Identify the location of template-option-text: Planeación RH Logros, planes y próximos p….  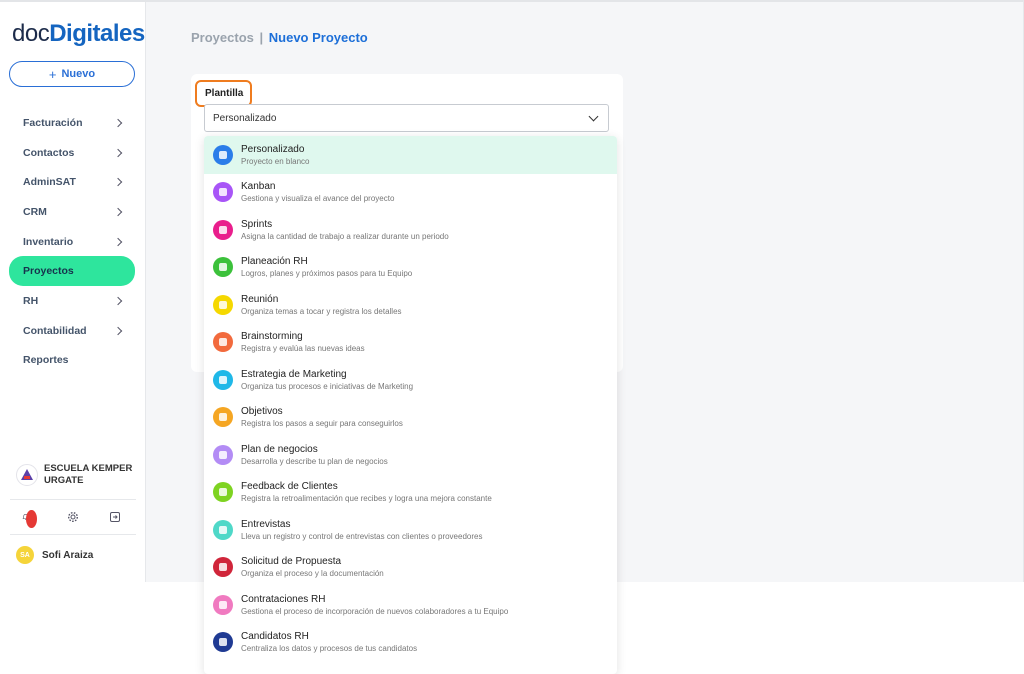
(326, 267).